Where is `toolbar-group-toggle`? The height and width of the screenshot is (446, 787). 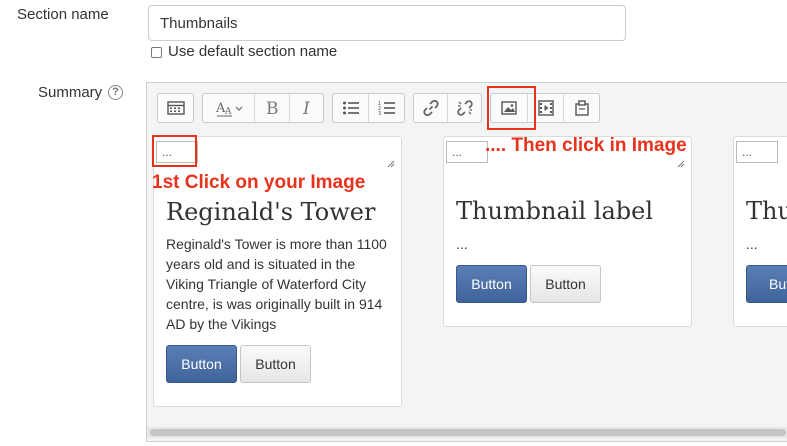 toolbar-group-toggle is located at coordinates (175, 108).